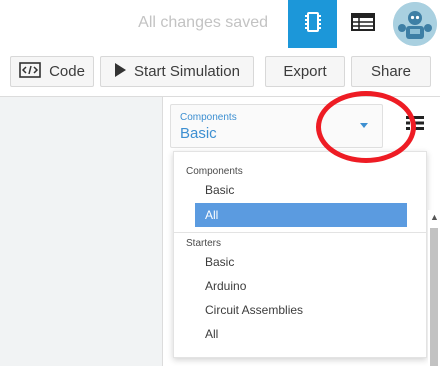 This screenshot has height=366, width=440. I want to click on components-select-value: Basic, so click(198, 133).